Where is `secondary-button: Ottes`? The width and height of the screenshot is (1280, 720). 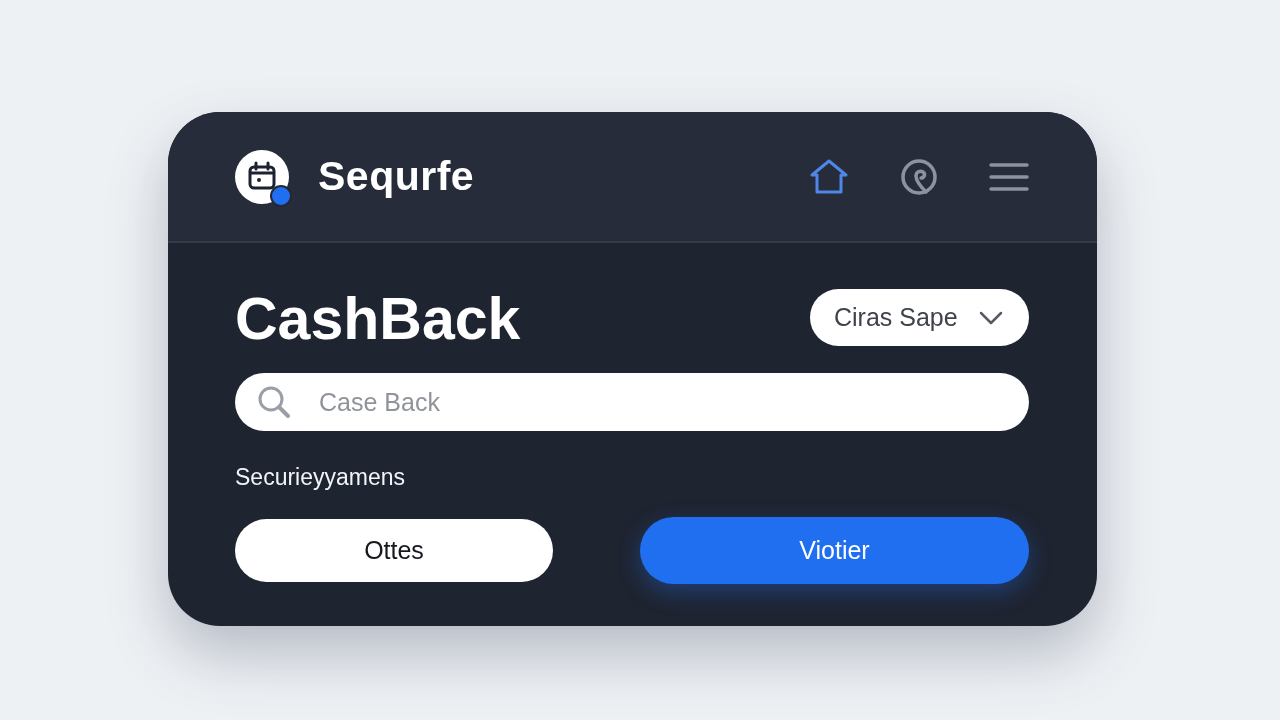 secondary-button: Ottes is located at coordinates (394, 550).